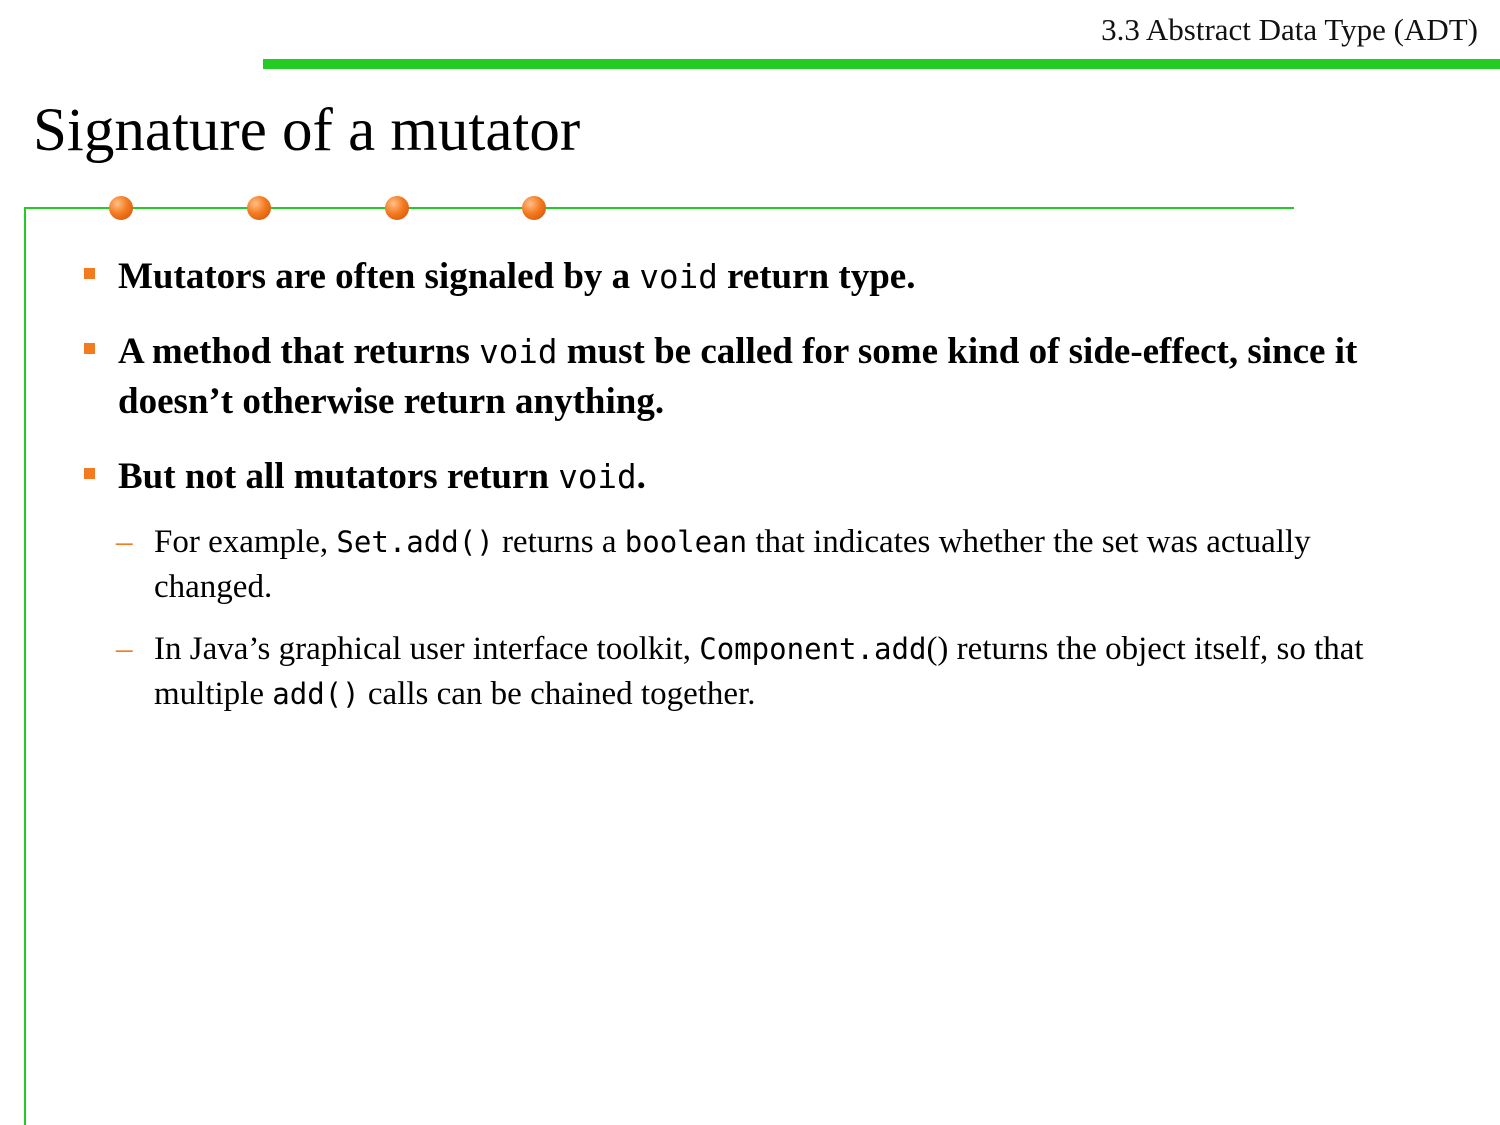 This screenshot has width=1500, height=1125. Describe the element at coordinates (813, 649) in the screenshot. I see `code-span: Component.add` at that location.